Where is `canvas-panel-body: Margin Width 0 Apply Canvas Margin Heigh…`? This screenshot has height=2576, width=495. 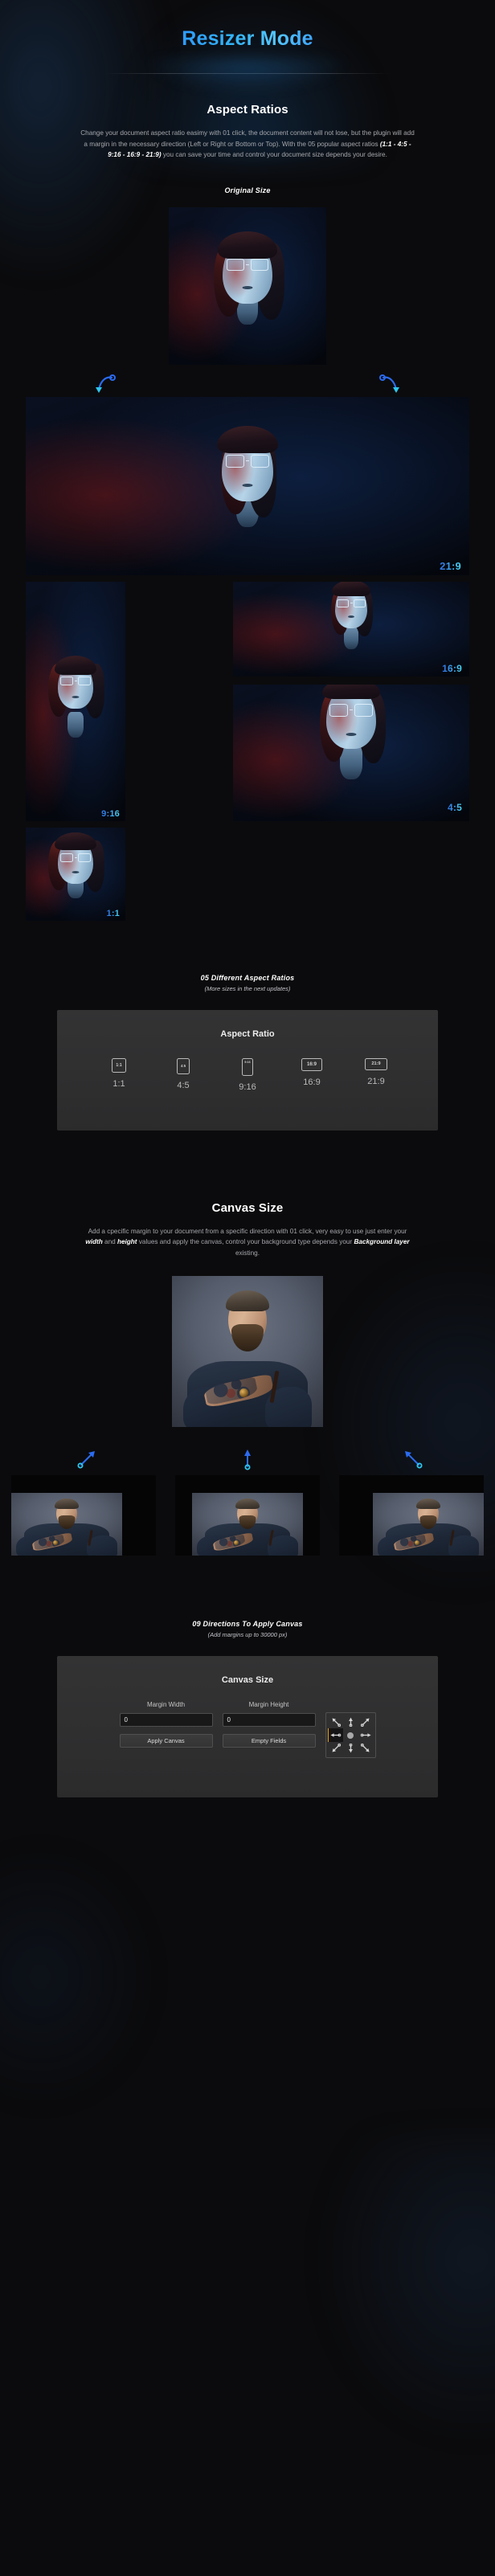 canvas-panel-body: Margin Width 0 Apply Canvas Margin Heigh… is located at coordinates (247, 1722).